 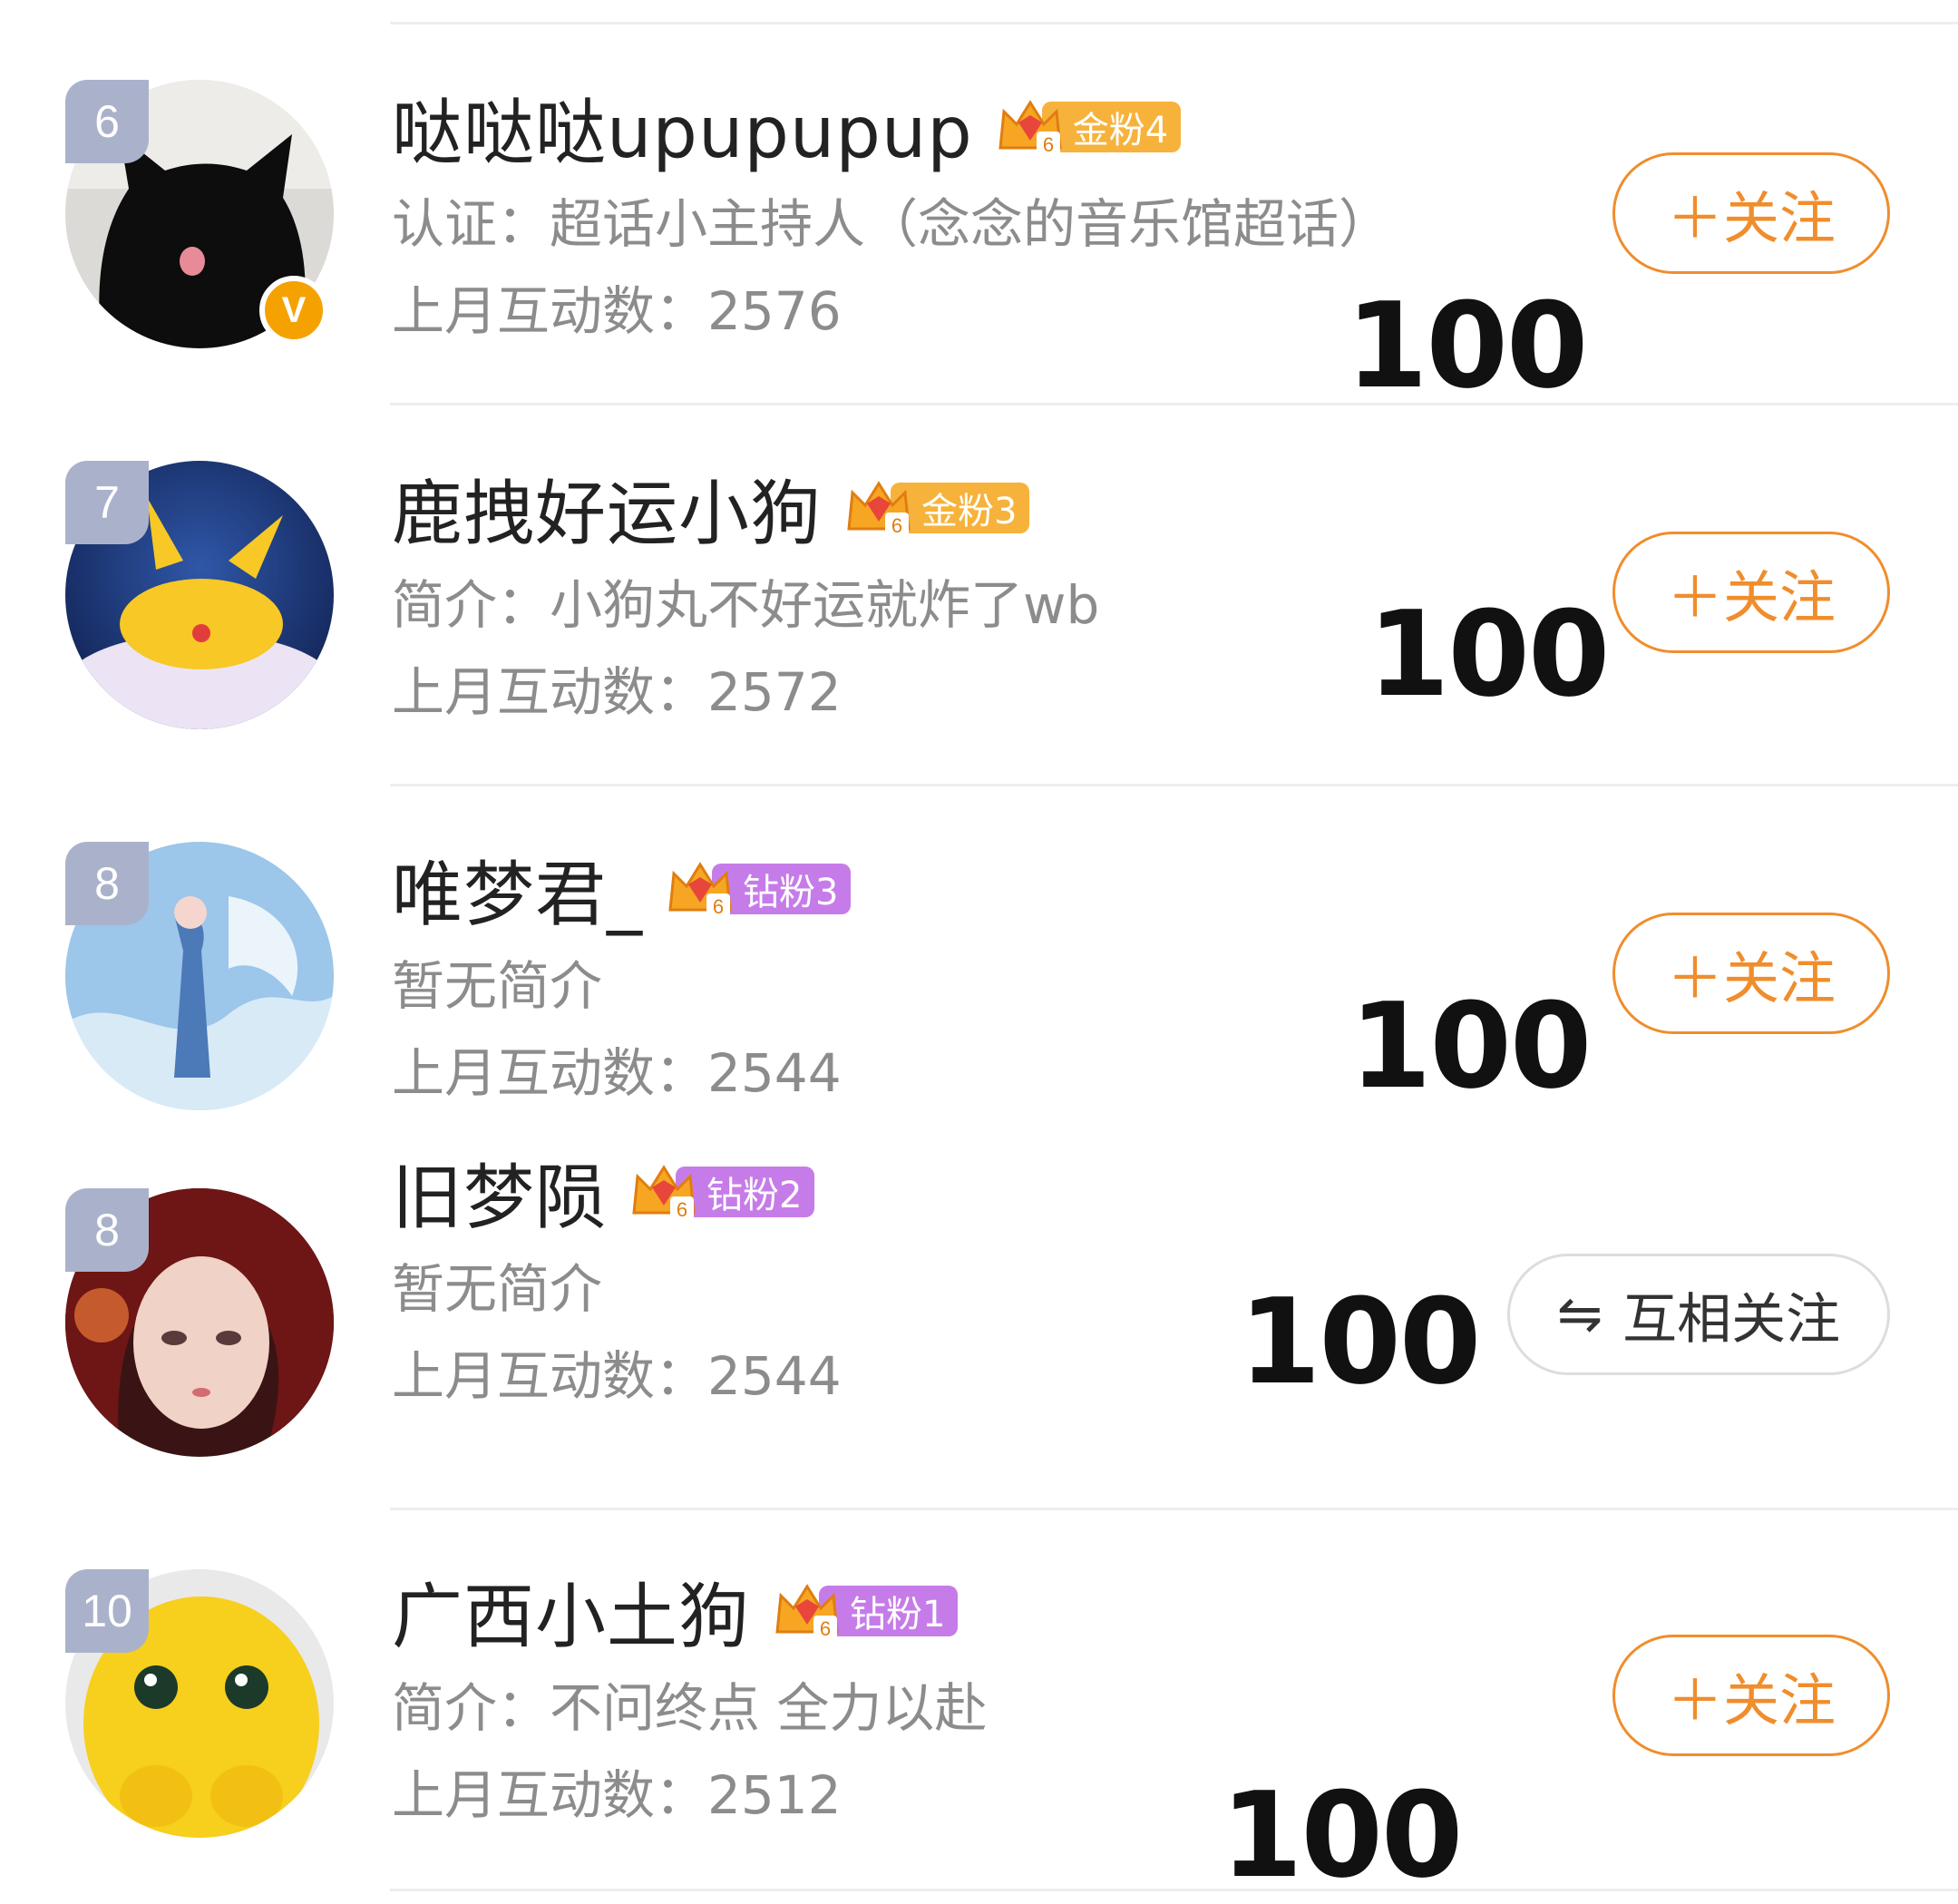 What do you see at coordinates (1088, 128) in the screenshot?
I see `fan-level-badge: 6 金粉4` at bounding box center [1088, 128].